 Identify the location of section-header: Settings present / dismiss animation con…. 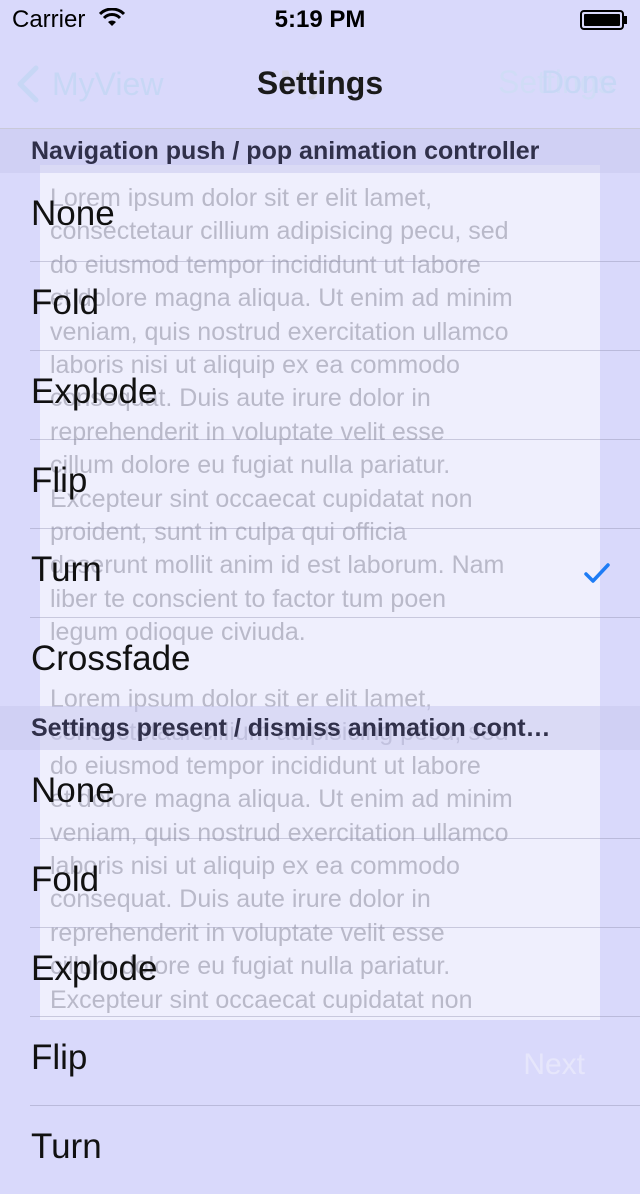
(320, 728).